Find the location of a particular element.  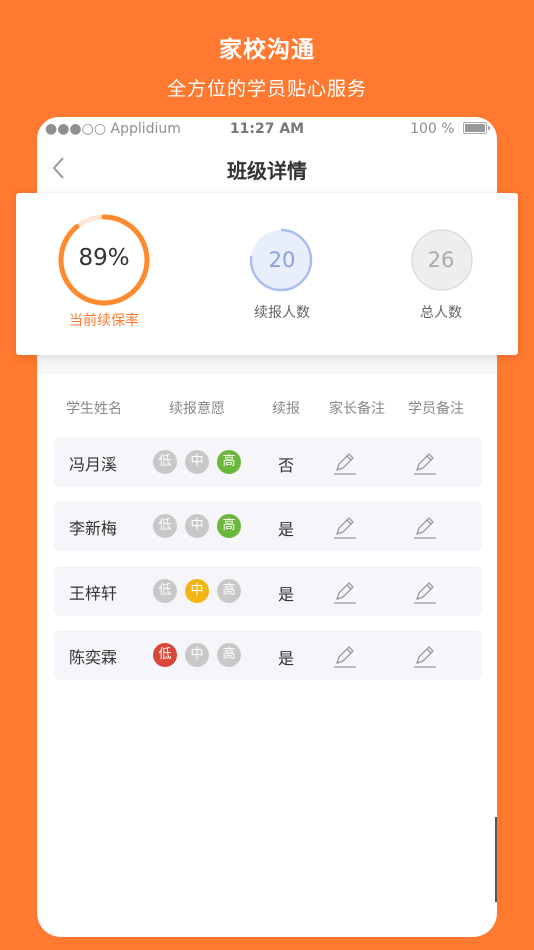

stat-total-count: 26 总人数 is located at coordinates (441, 274).